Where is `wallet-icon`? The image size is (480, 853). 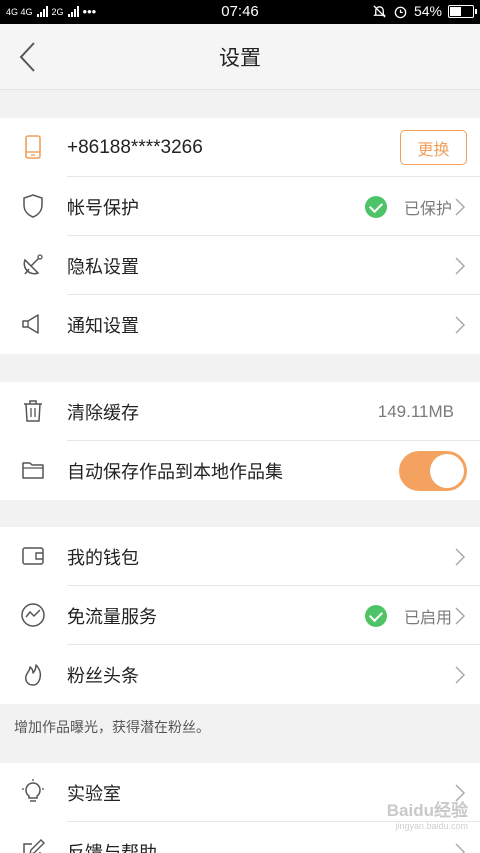
wallet-icon is located at coordinates (33, 556).